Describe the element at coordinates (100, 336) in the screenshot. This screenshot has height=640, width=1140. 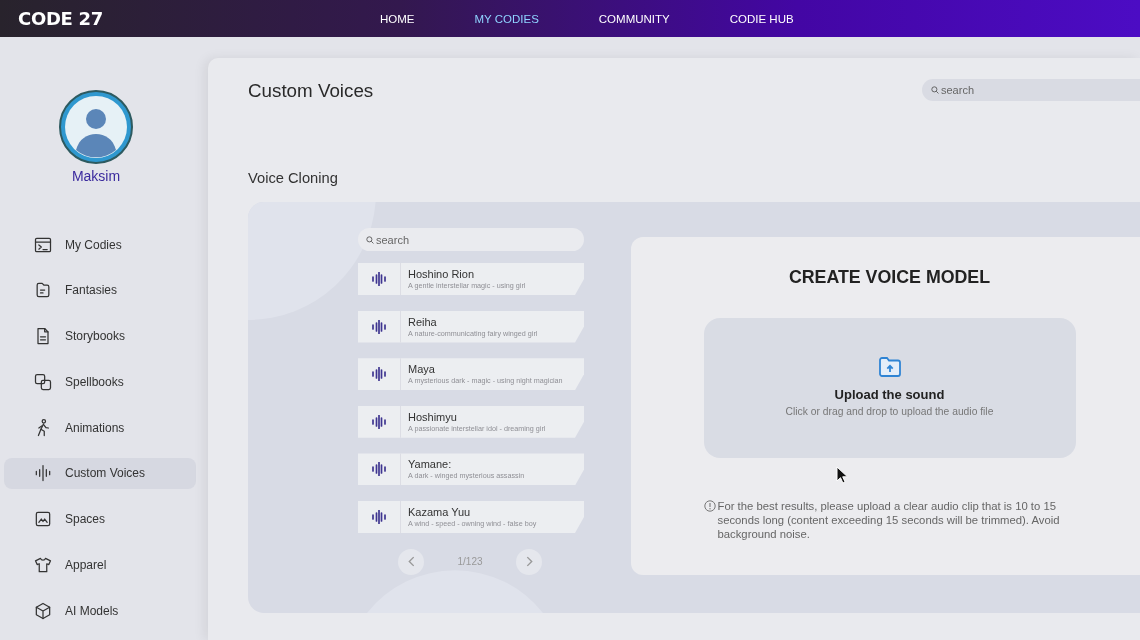
I see `sidebar-item: Storybooks` at that location.